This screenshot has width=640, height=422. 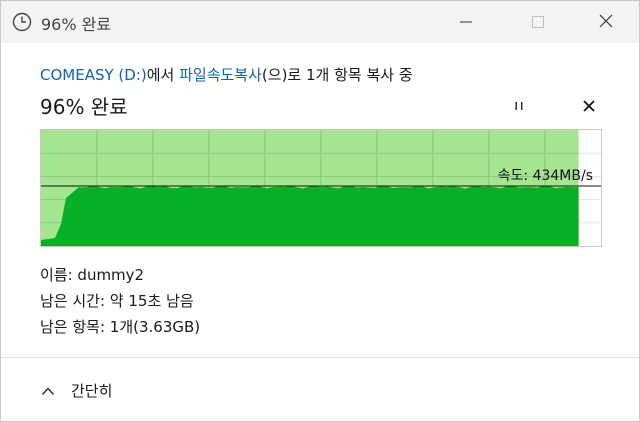 What do you see at coordinates (220, 75) in the screenshot?
I see `destination-link: 파일속도복사` at bounding box center [220, 75].